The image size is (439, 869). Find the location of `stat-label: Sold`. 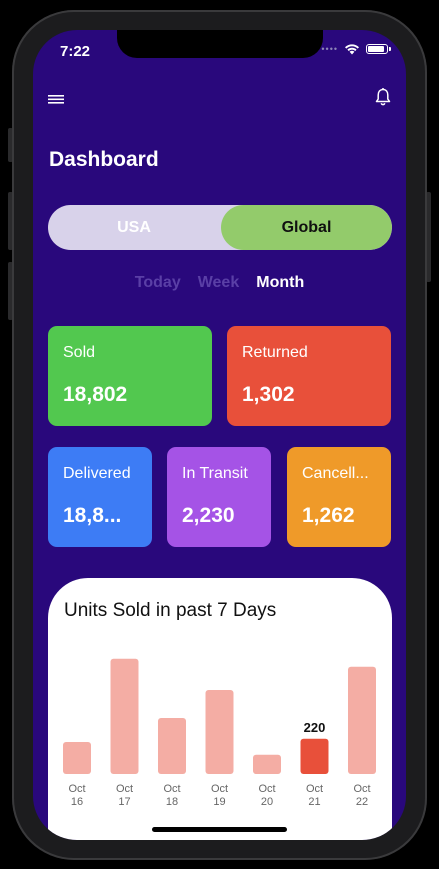

stat-label: Sold is located at coordinates (79, 352).